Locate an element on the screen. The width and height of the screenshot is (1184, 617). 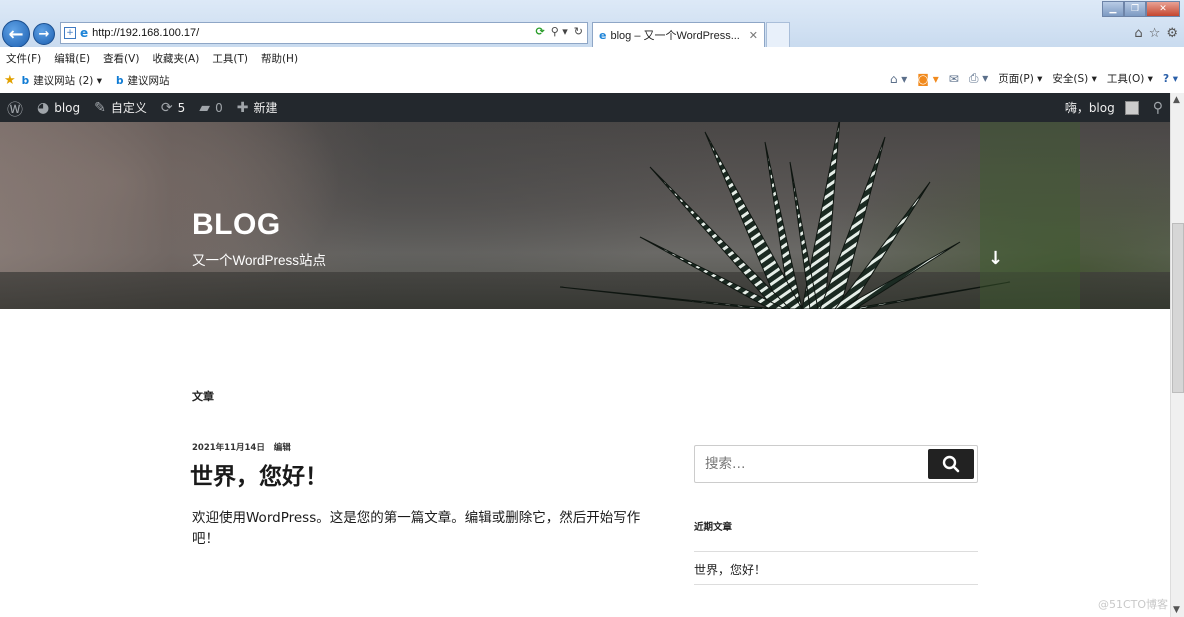
search-icon is located at coordinates (951, 464).